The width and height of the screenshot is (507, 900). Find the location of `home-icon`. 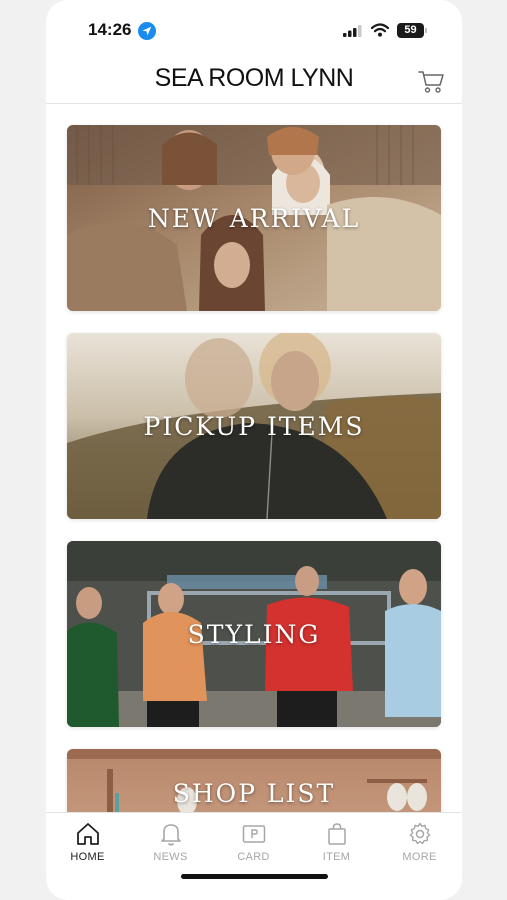

home-icon is located at coordinates (87, 834).